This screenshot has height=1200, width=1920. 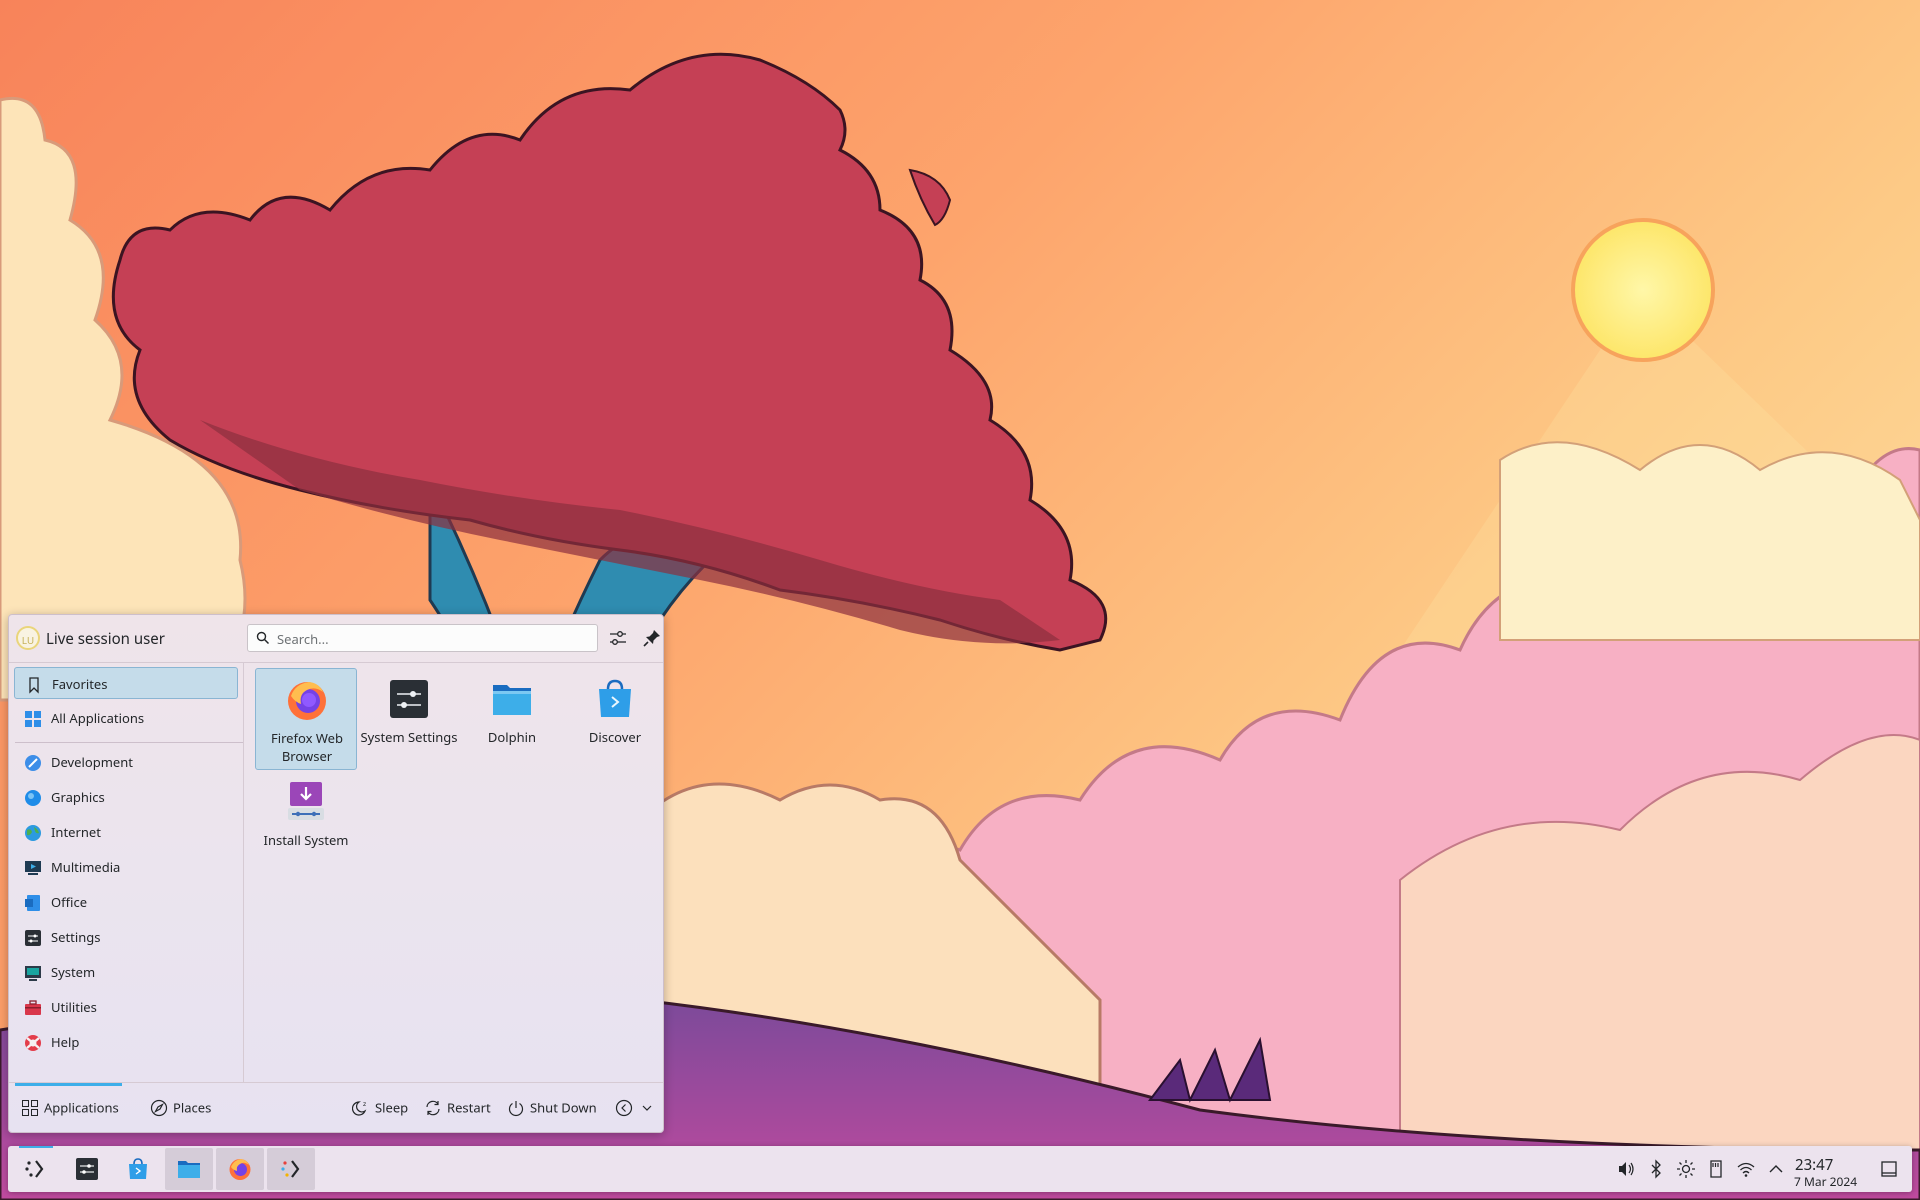 I want to click on toolbox-icon, so click(x=33, y=1007).